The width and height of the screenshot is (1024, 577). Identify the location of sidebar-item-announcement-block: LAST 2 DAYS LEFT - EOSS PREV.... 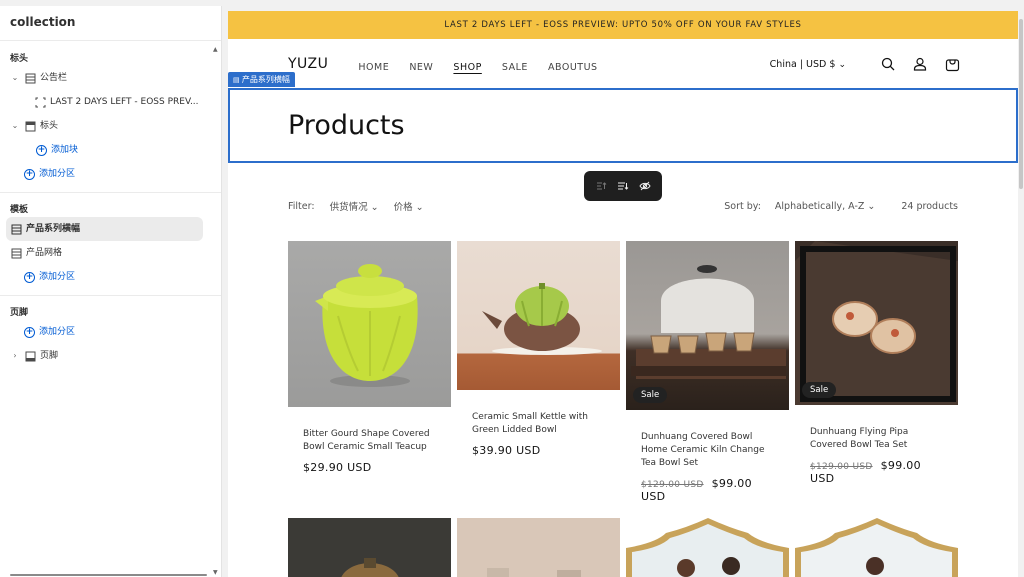
(110, 102).